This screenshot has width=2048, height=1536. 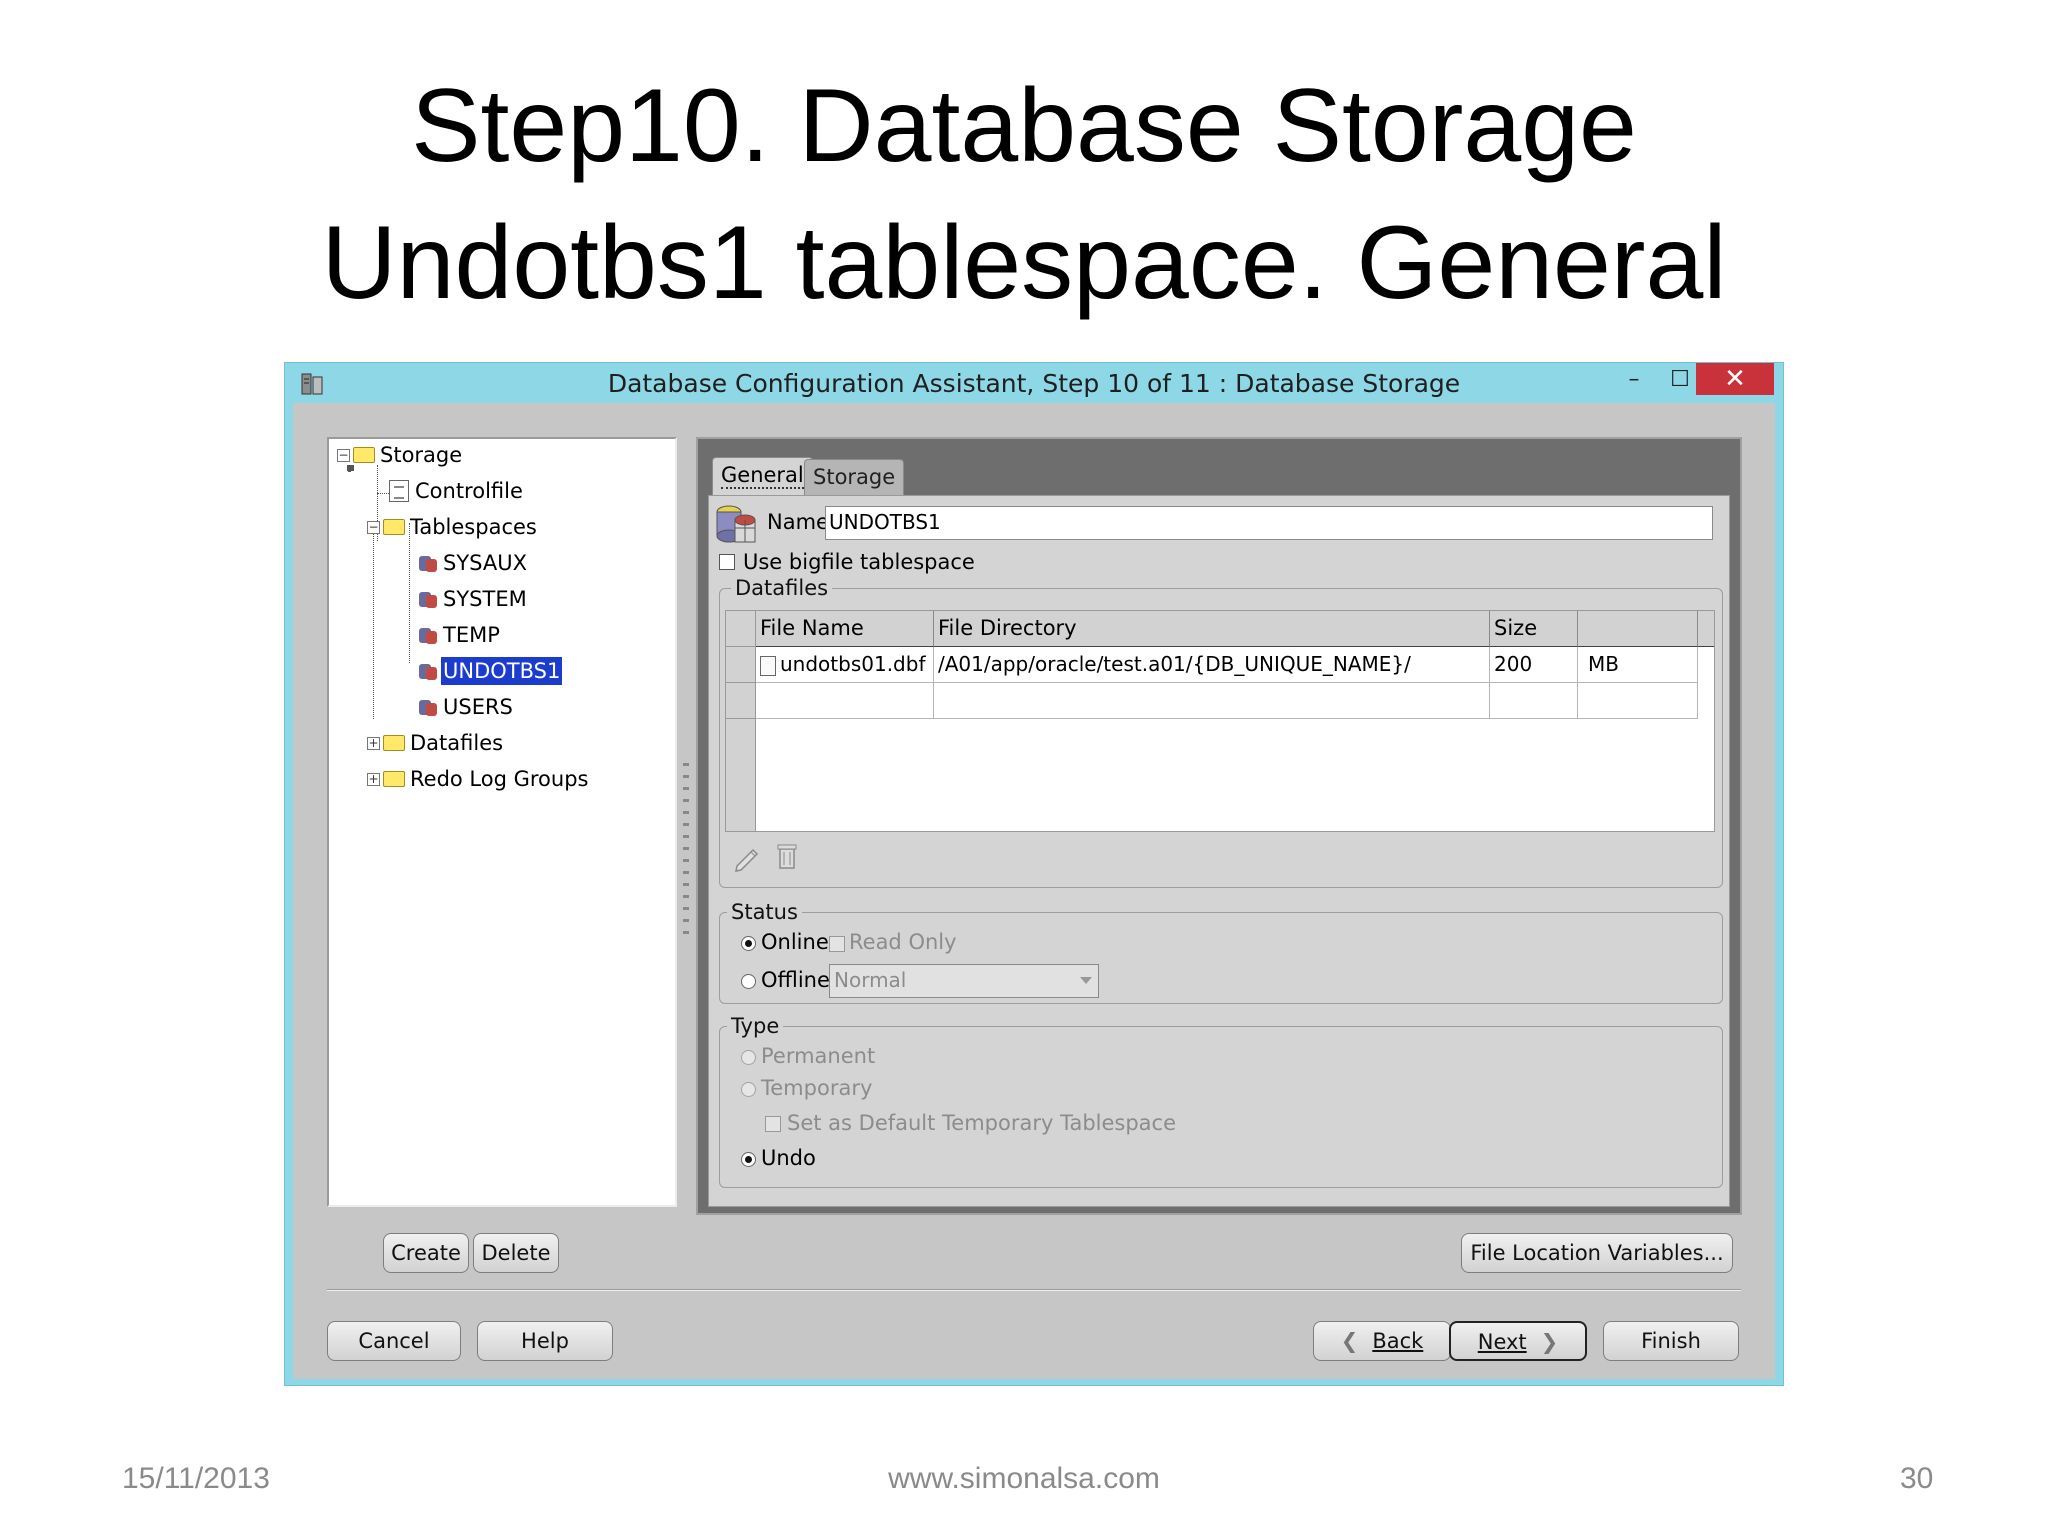 What do you see at coordinates (747, 858) in the screenshot?
I see `edit-pencil-icon` at bounding box center [747, 858].